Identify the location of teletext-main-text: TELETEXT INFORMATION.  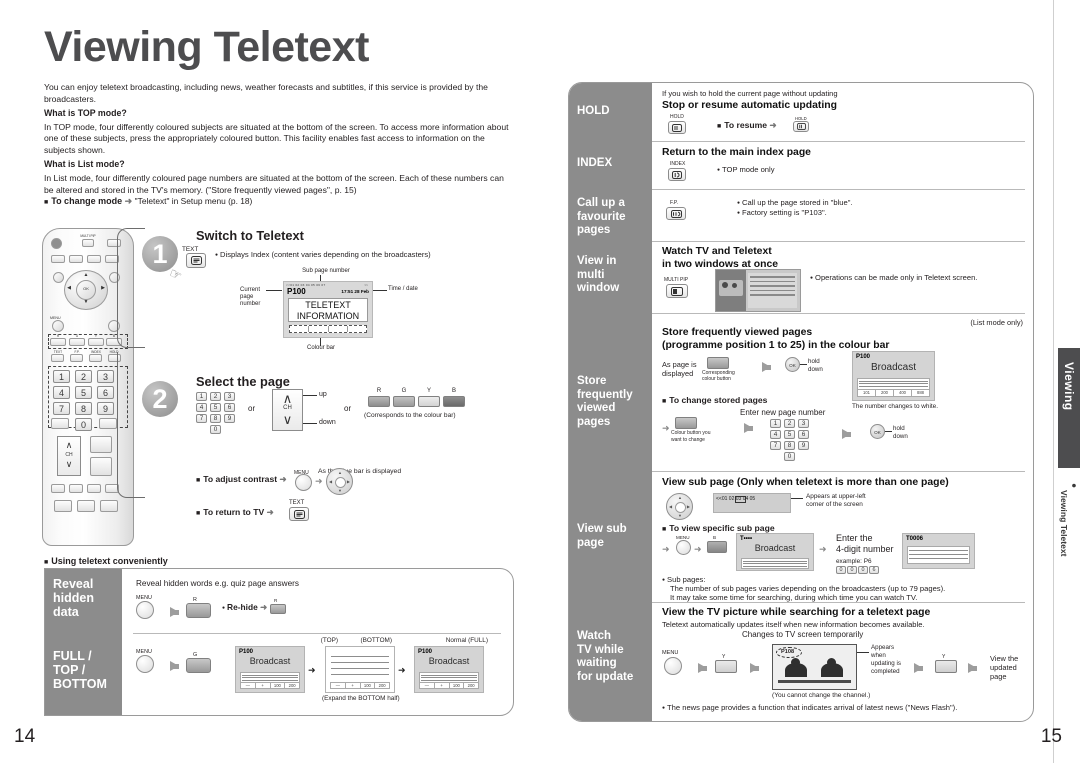
(328, 310).